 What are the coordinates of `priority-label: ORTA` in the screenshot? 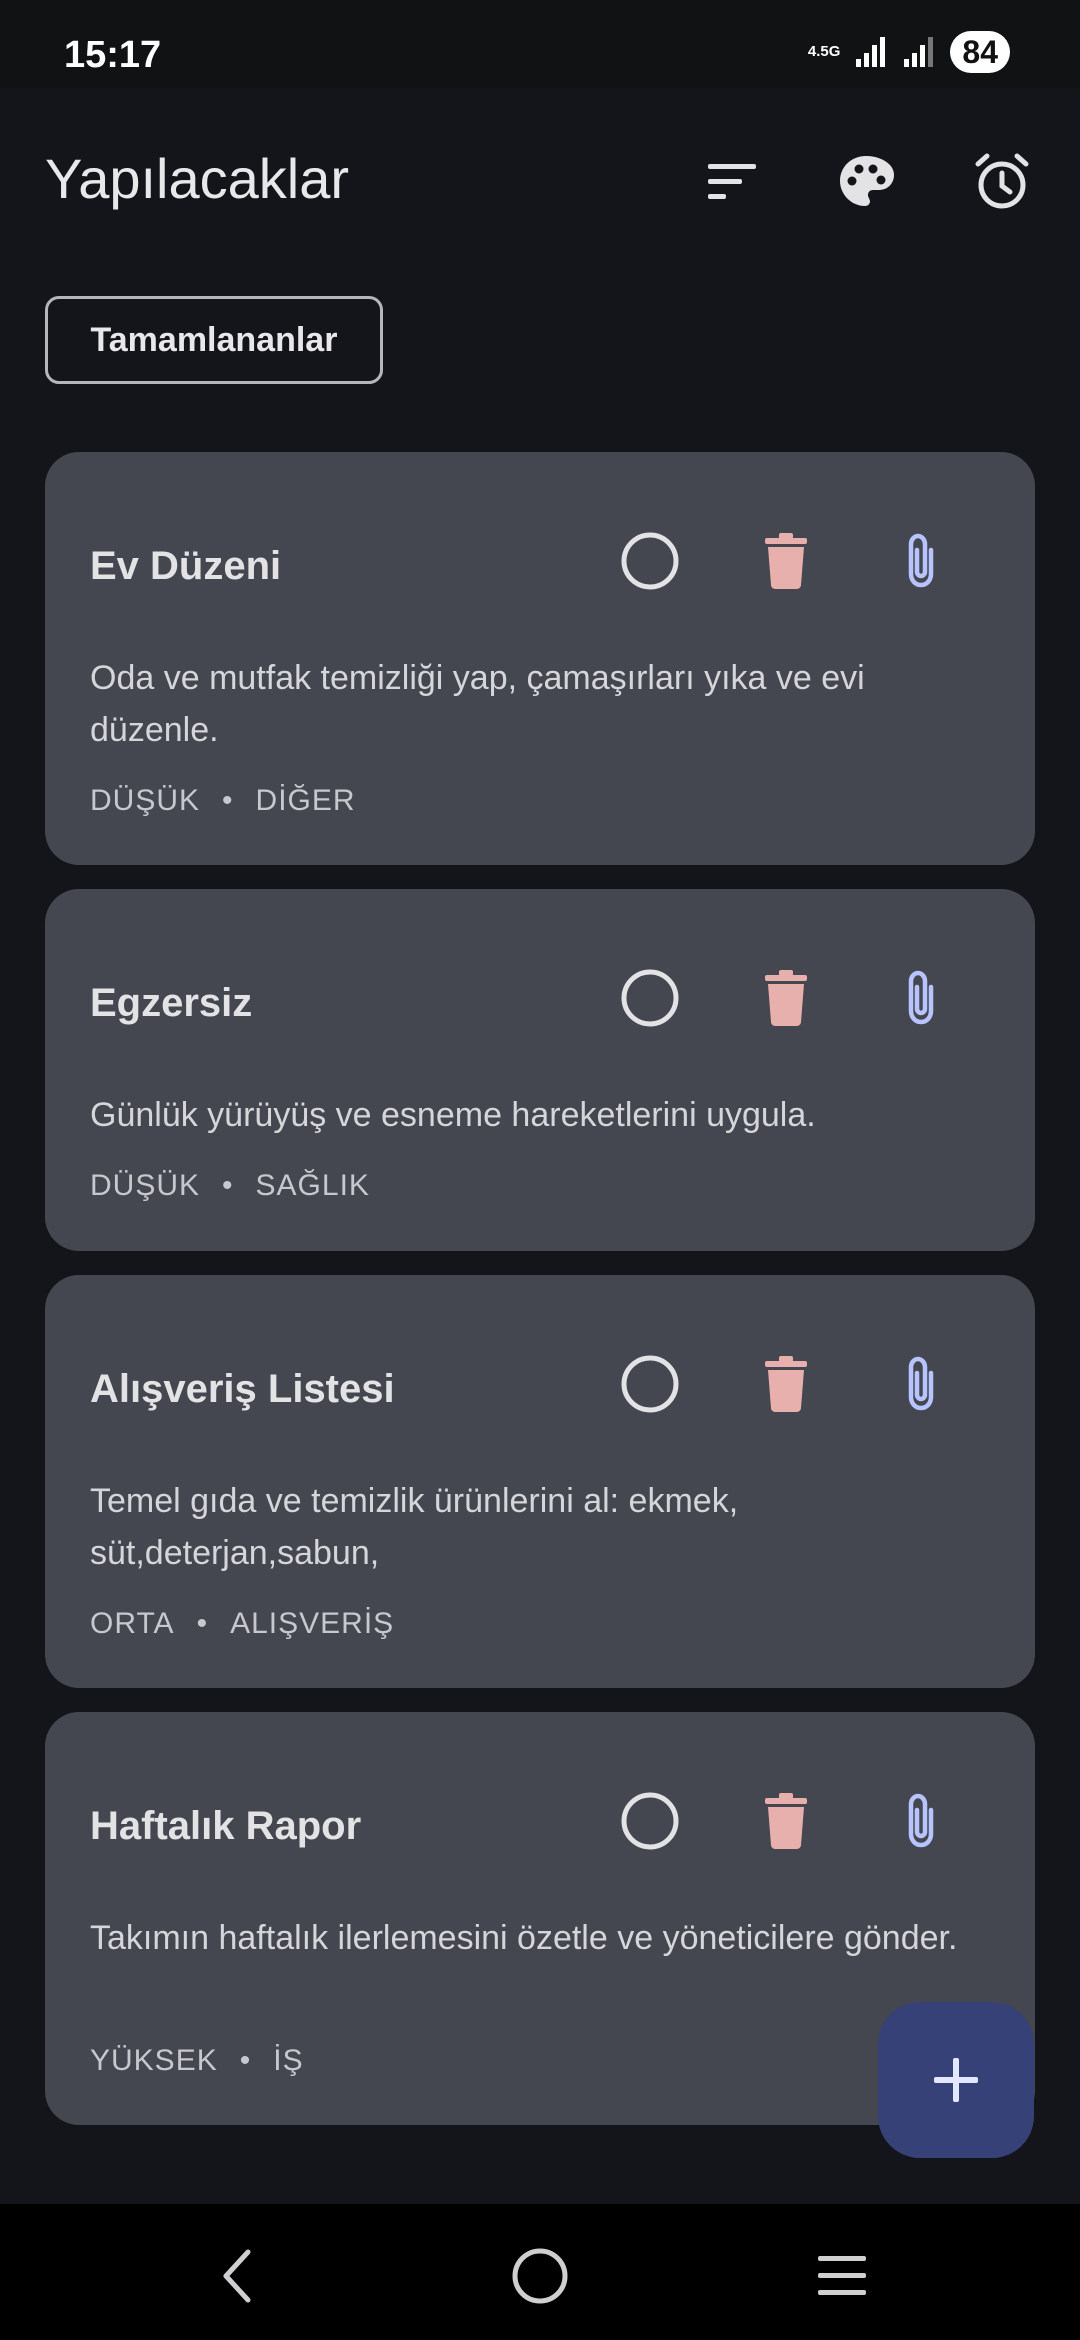 It's located at (132, 1623).